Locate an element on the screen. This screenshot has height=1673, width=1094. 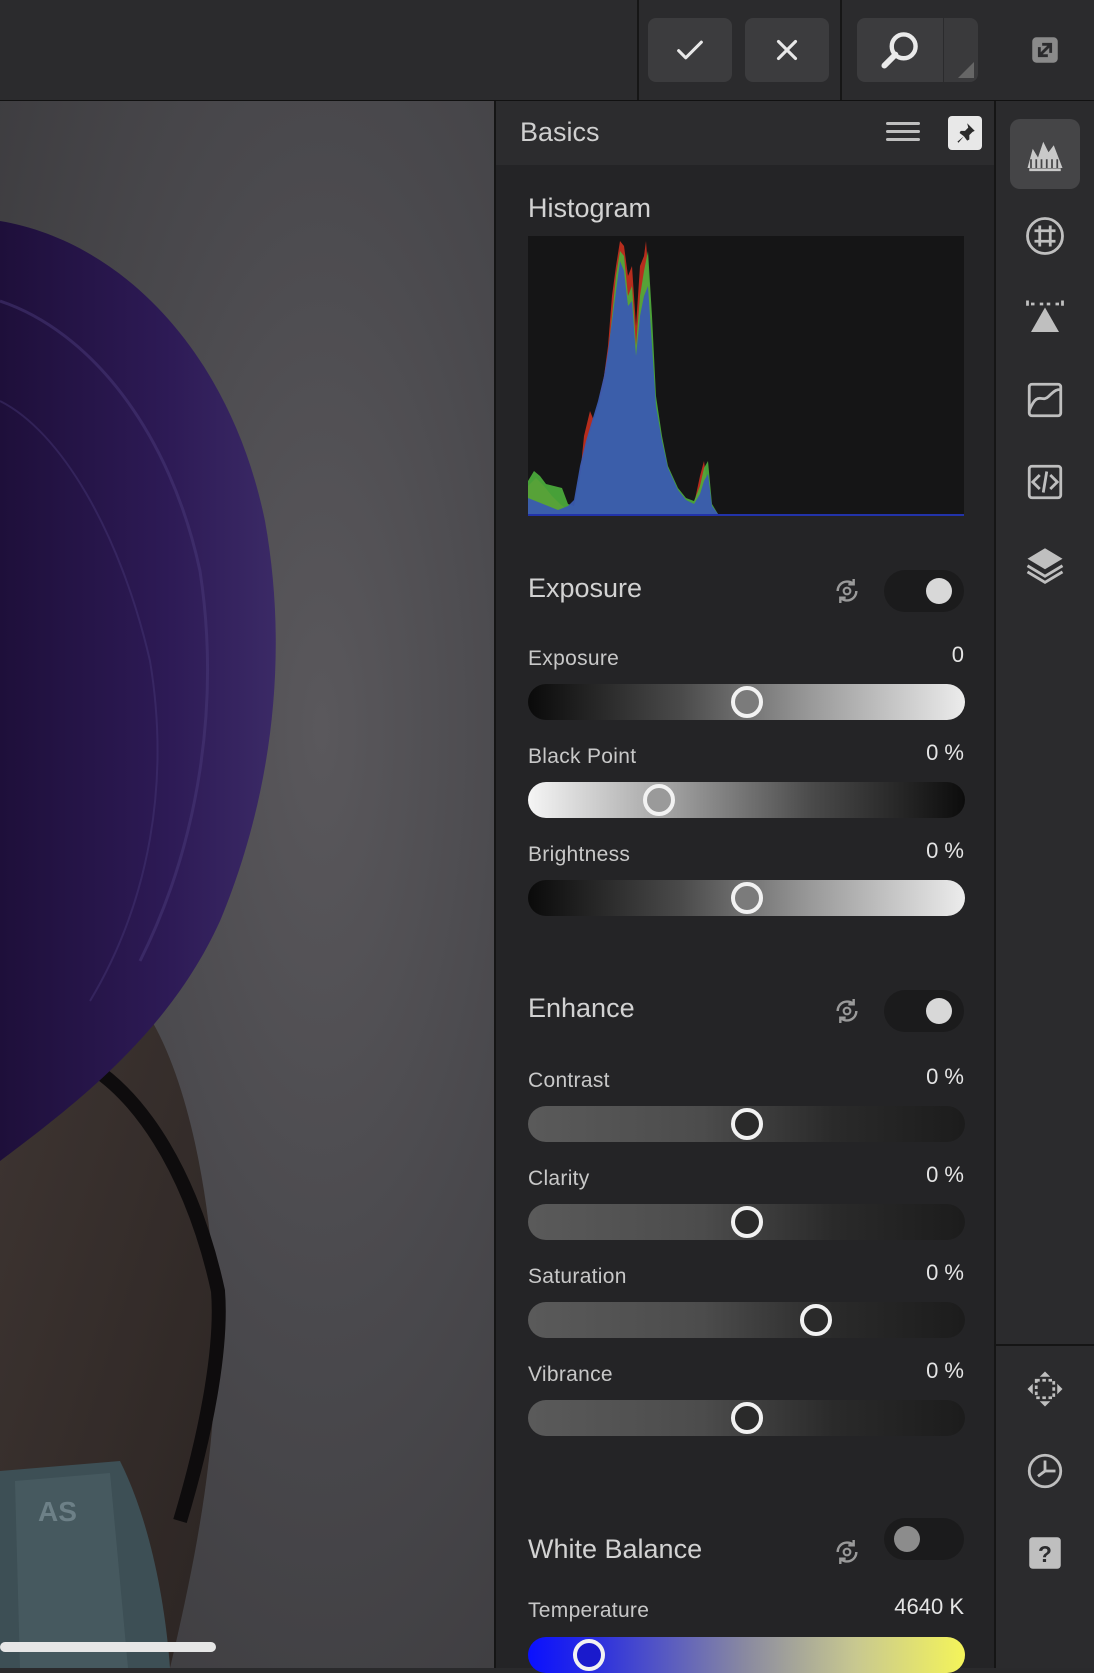
brightness-slider is located at coordinates (746, 898).